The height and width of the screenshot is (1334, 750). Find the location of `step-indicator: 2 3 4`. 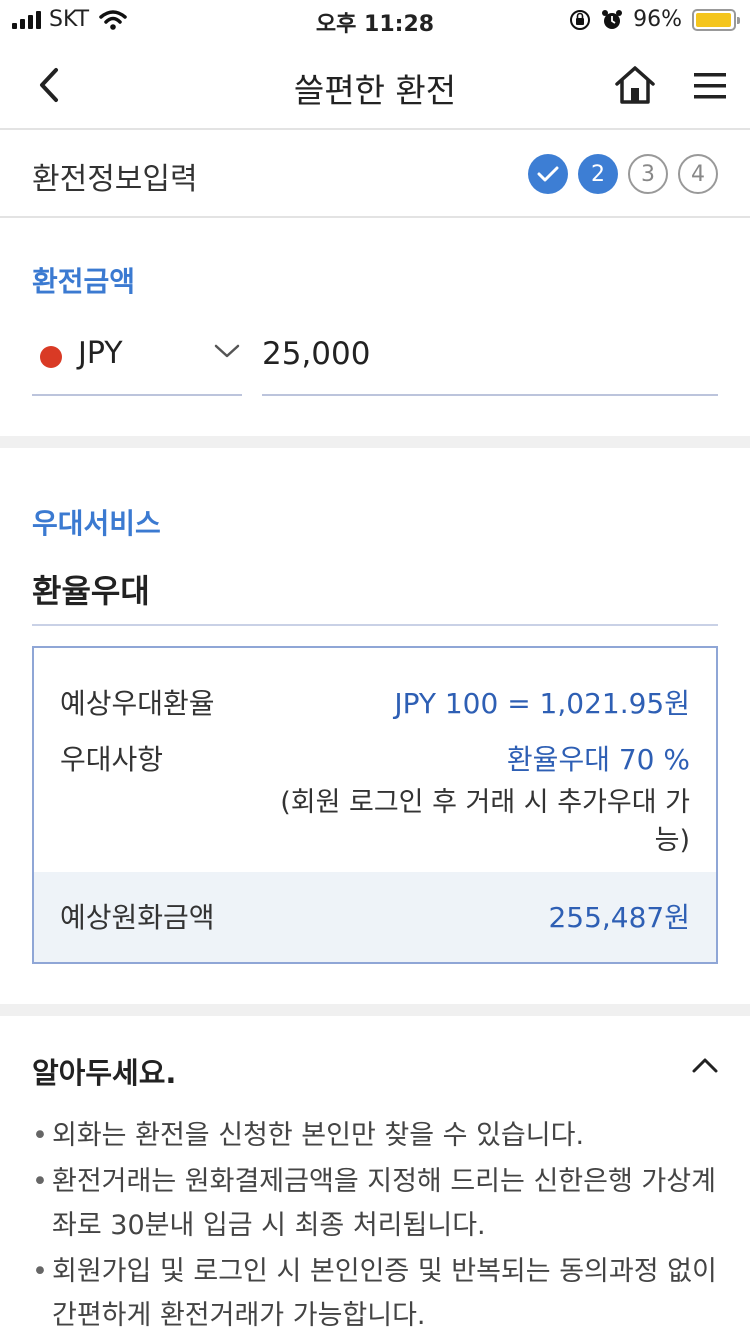

step-indicator: 2 3 4 is located at coordinates (623, 174).